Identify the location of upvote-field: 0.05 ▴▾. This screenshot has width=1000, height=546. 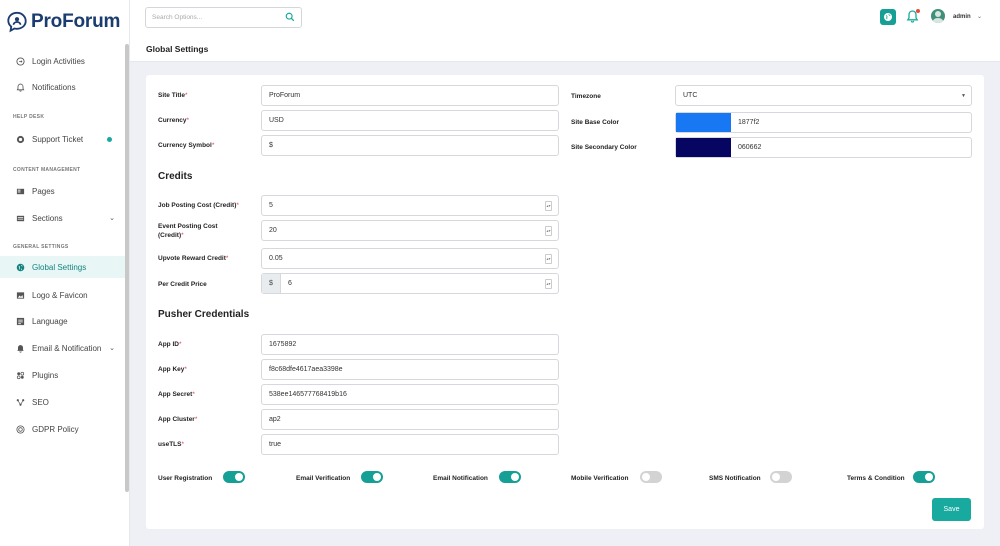
(410, 258).